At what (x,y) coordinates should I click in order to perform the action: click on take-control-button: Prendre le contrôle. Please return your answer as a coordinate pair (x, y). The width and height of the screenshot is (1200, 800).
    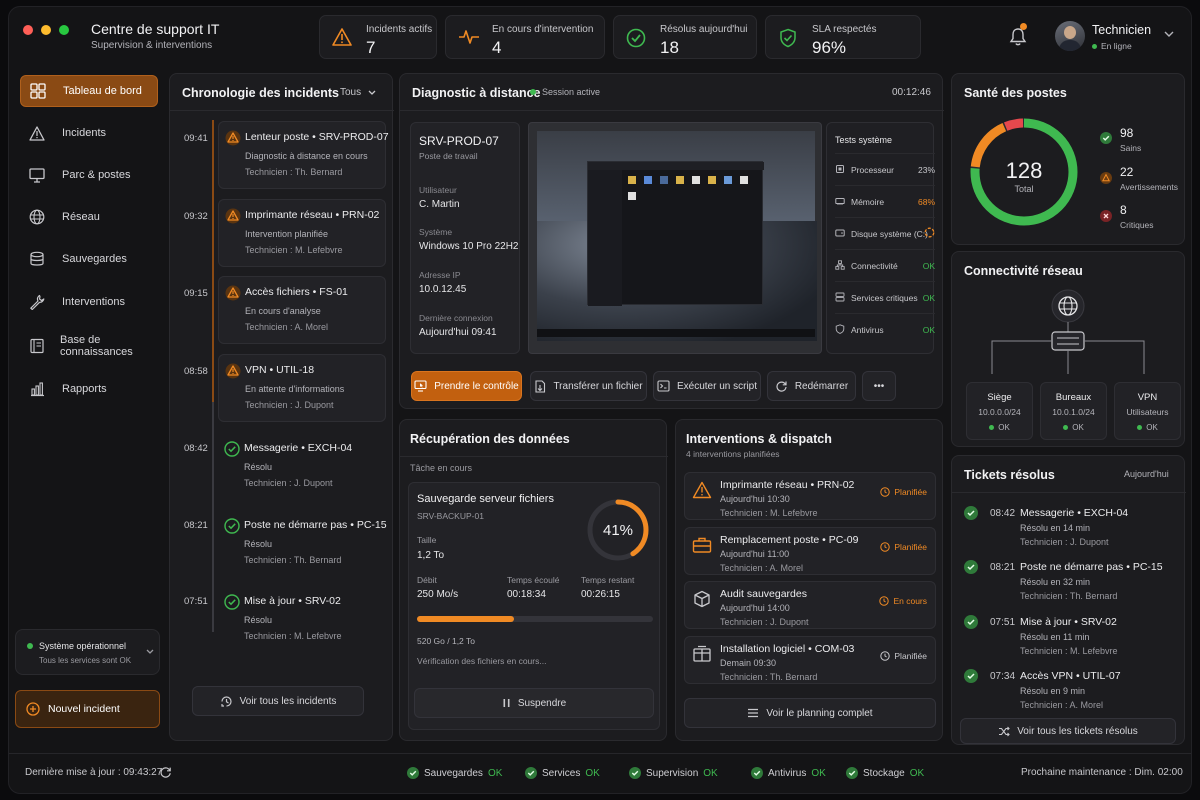
    Looking at the image, I should click on (466, 386).